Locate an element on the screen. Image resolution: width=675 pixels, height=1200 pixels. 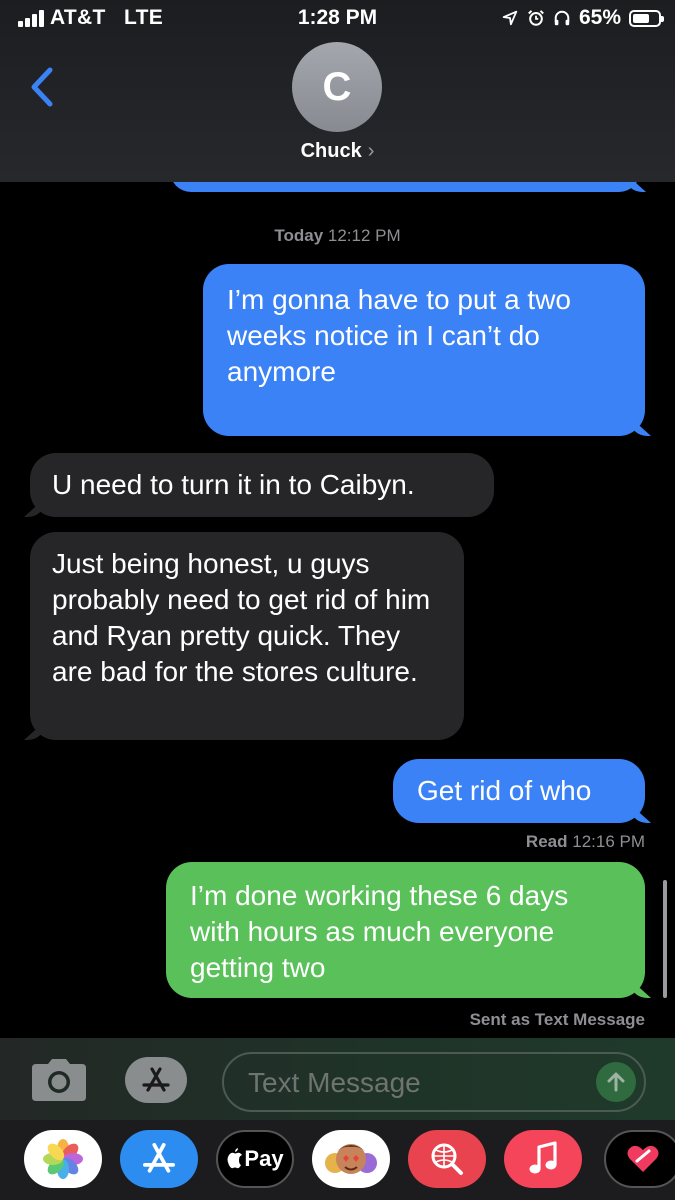
digital-touch-icon is located at coordinates (643, 1158).